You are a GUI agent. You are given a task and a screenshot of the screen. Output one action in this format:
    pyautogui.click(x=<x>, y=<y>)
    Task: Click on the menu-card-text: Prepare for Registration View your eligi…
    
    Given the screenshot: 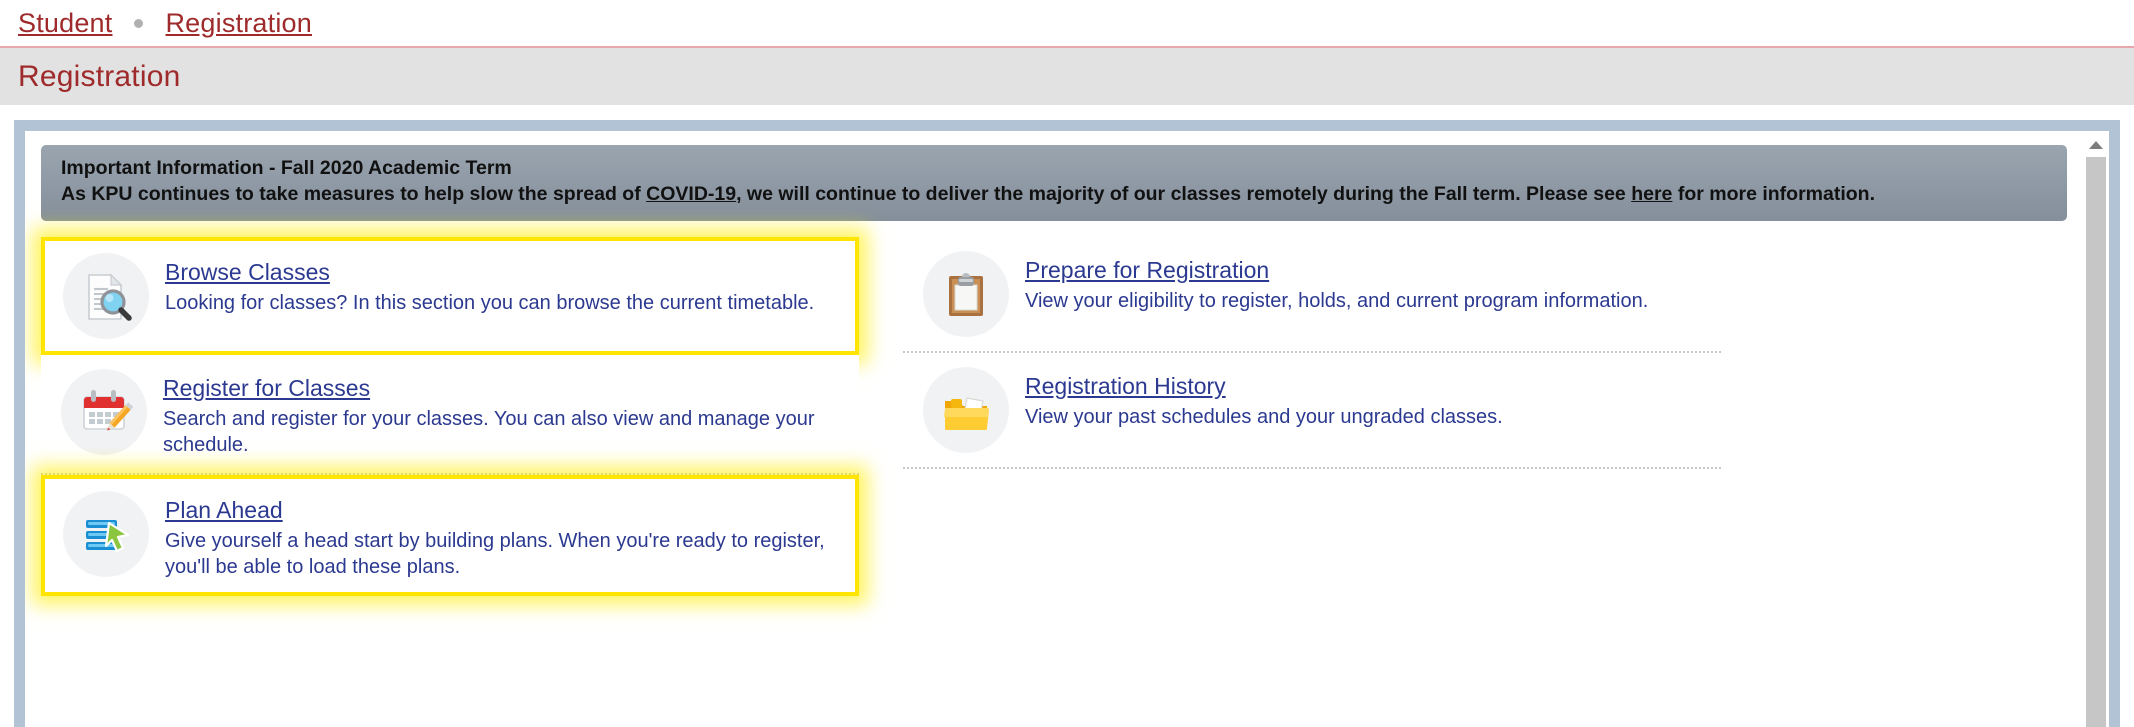 What is the action you would take?
    pyautogui.click(x=1336, y=280)
    